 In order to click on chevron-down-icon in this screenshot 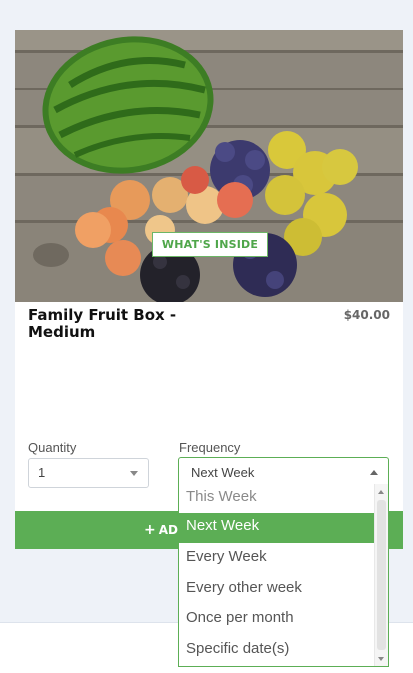, I will do `click(134, 473)`.